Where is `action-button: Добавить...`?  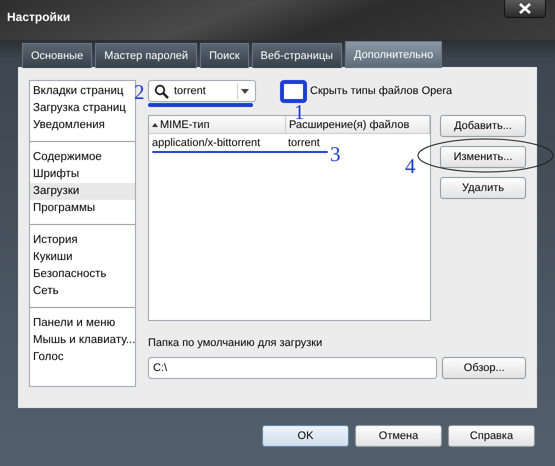
action-button: Добавить... is located at coordinates (483, 126).